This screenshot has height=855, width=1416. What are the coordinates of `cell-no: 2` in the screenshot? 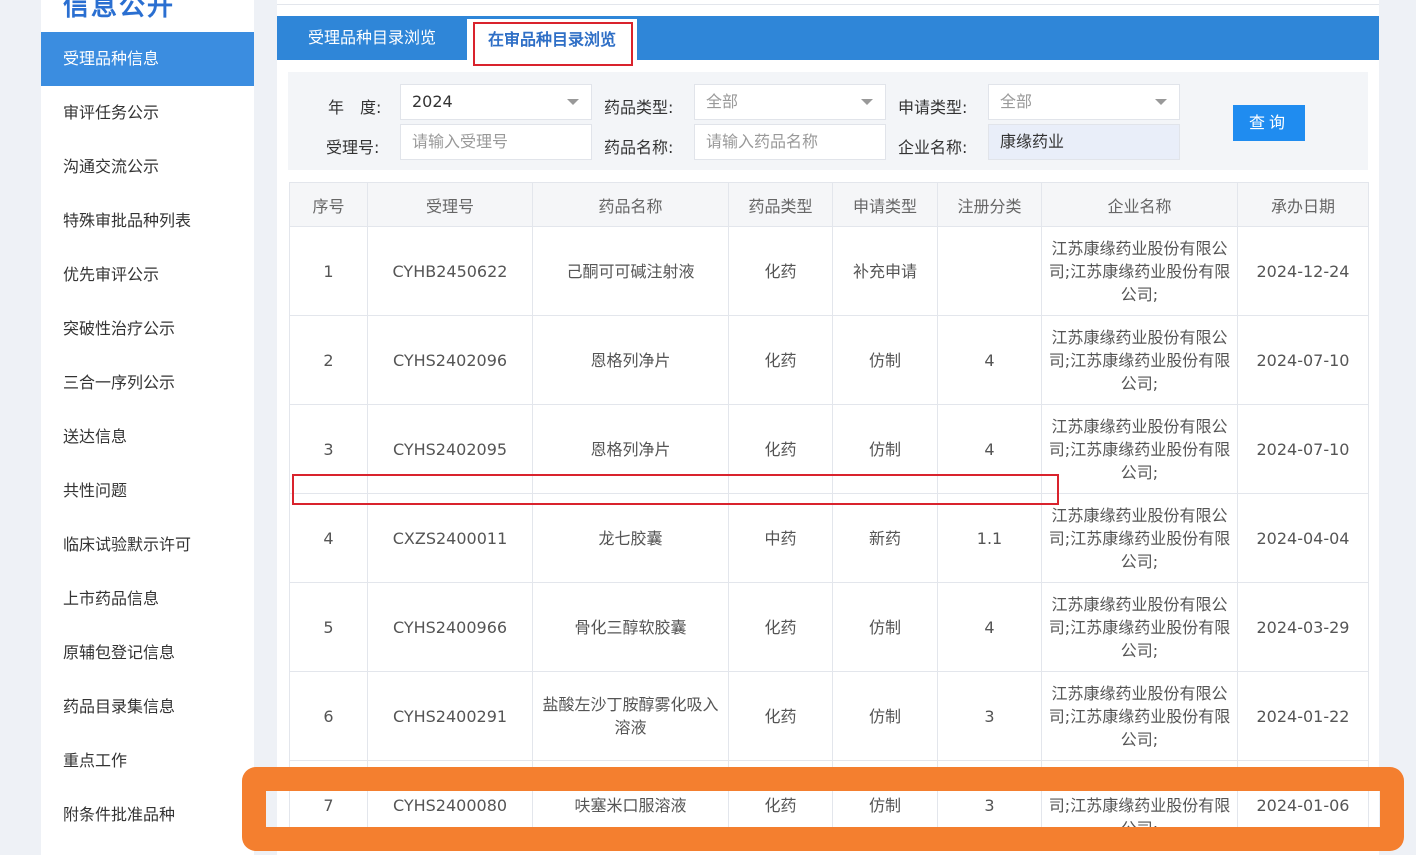 It's located at (328, 360).